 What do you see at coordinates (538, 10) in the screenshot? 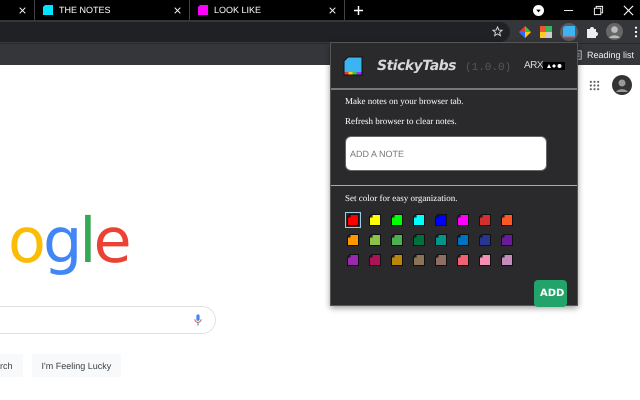
I see `dropdown-icon` at bounding box center [538, 10].